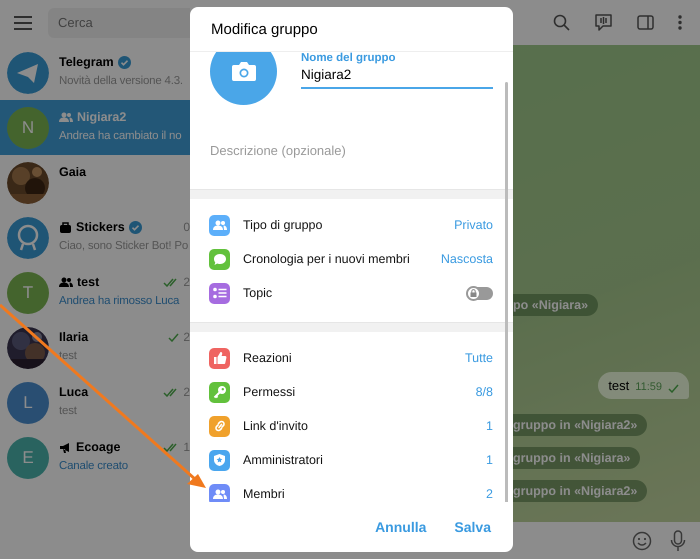 The width and height of the screenshot is (700, 559). I want to click on chat-preview: Canale creato, so click(93, 466).